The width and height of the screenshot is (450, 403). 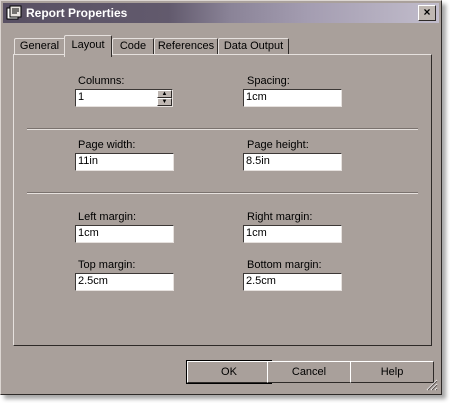 I want to click on arrow-down-icon: ▼, so click(x=164, y=102).